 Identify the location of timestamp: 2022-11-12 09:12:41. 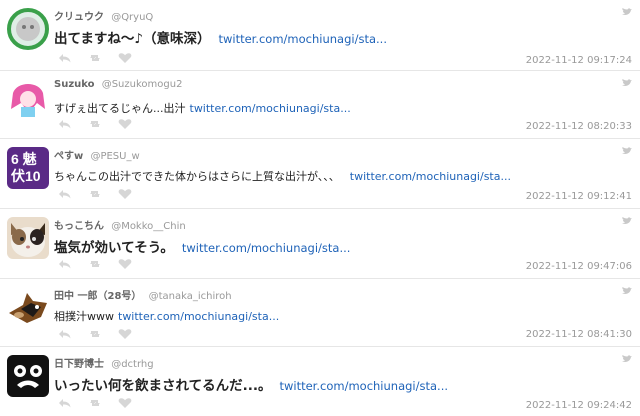
(579, 196).